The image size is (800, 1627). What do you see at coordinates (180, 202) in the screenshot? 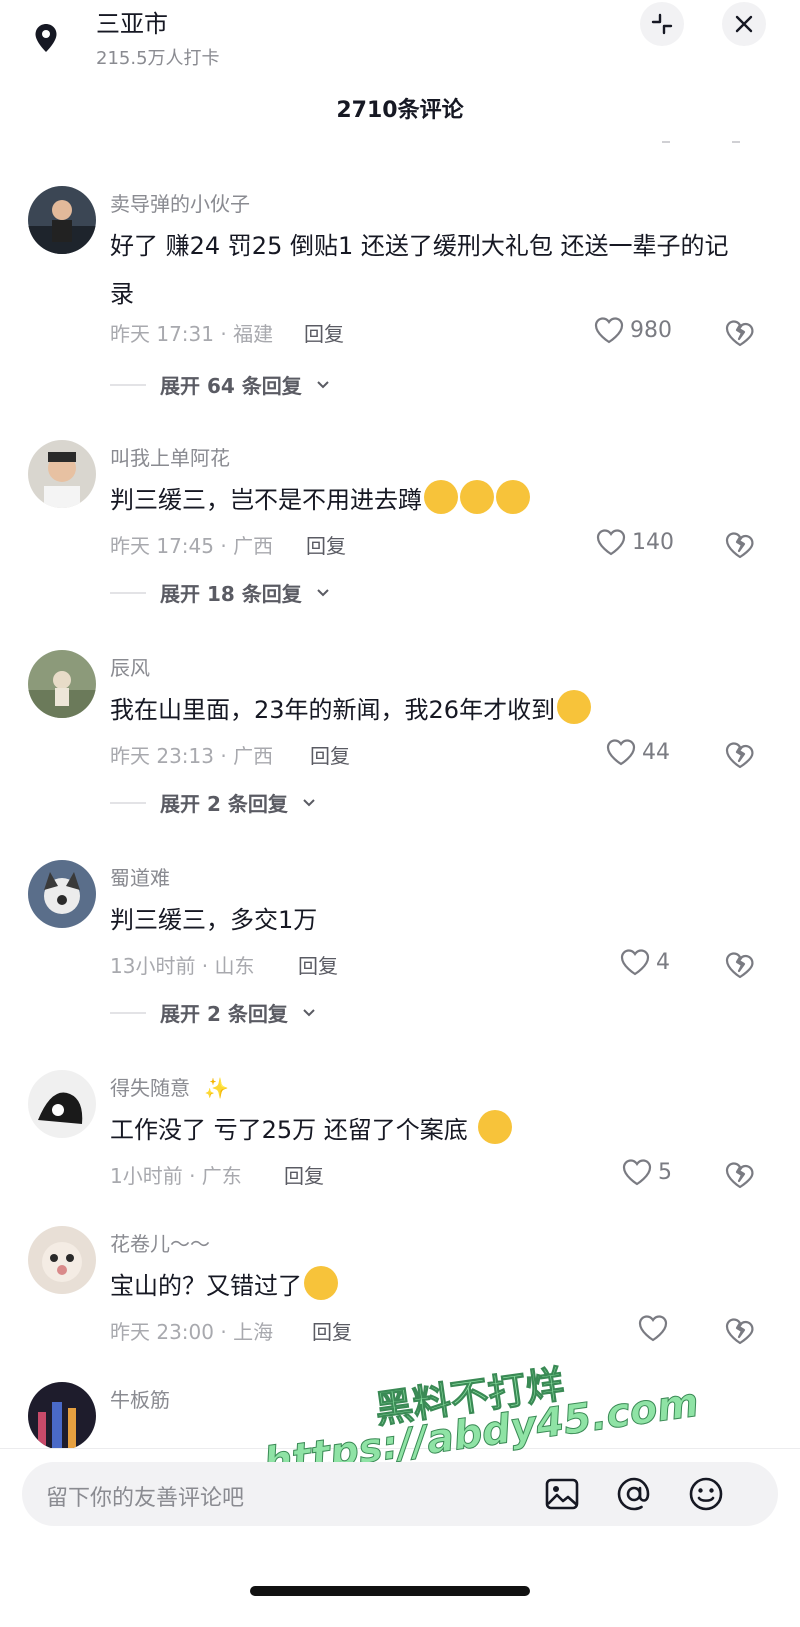
I see `comment-username: 卖导弹的小伙子` at bounding box center [180, 202].